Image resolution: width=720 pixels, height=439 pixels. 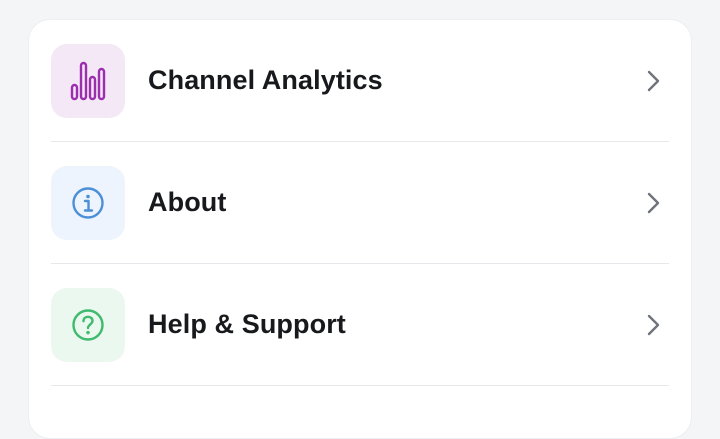 I want to click on channel-analytics-icon-tile, so click(x=88, y=80).